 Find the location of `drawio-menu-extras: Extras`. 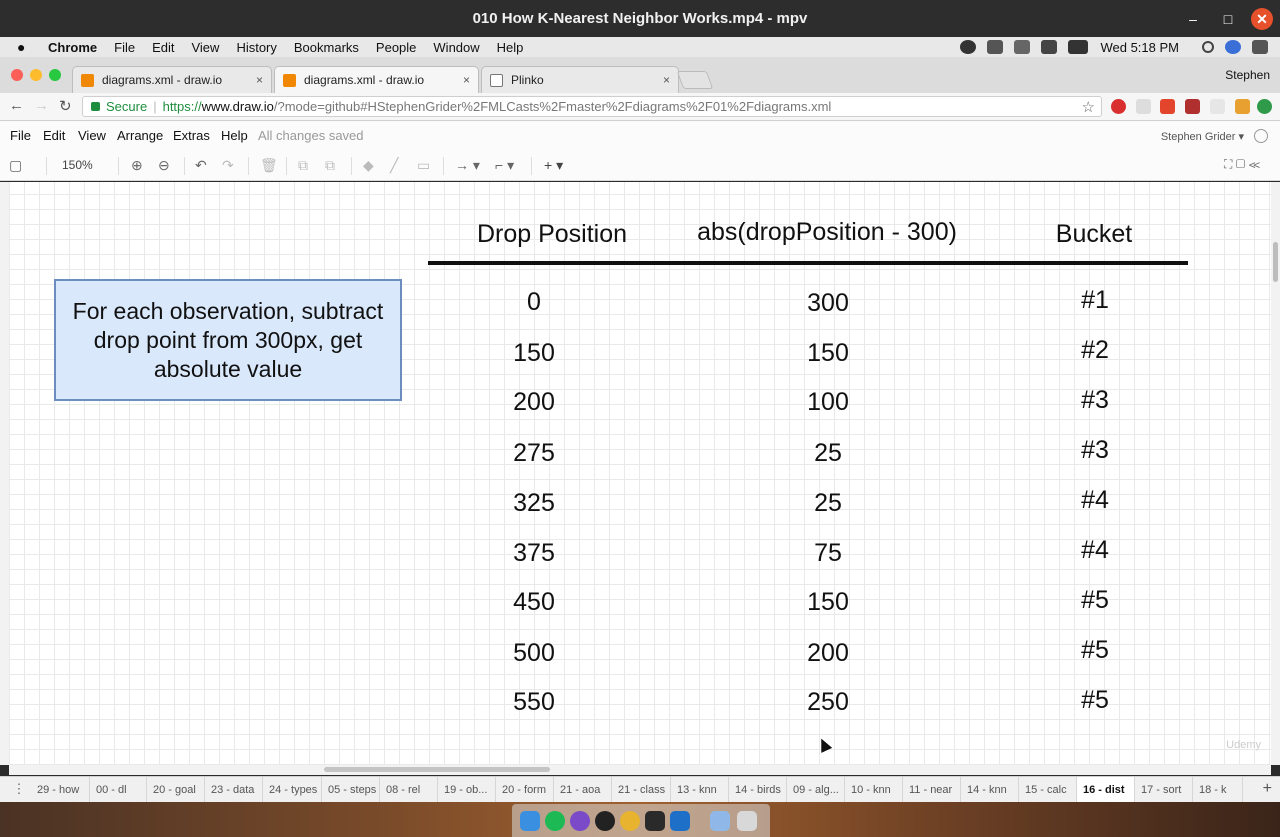

drawio-menu-extras: Extras is located at coordinates (191, 135).